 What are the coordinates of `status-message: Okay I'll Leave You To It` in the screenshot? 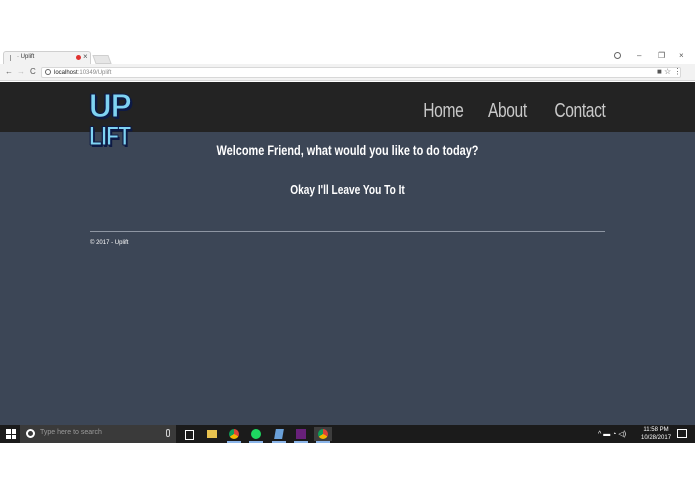 It's located at (347, 189).